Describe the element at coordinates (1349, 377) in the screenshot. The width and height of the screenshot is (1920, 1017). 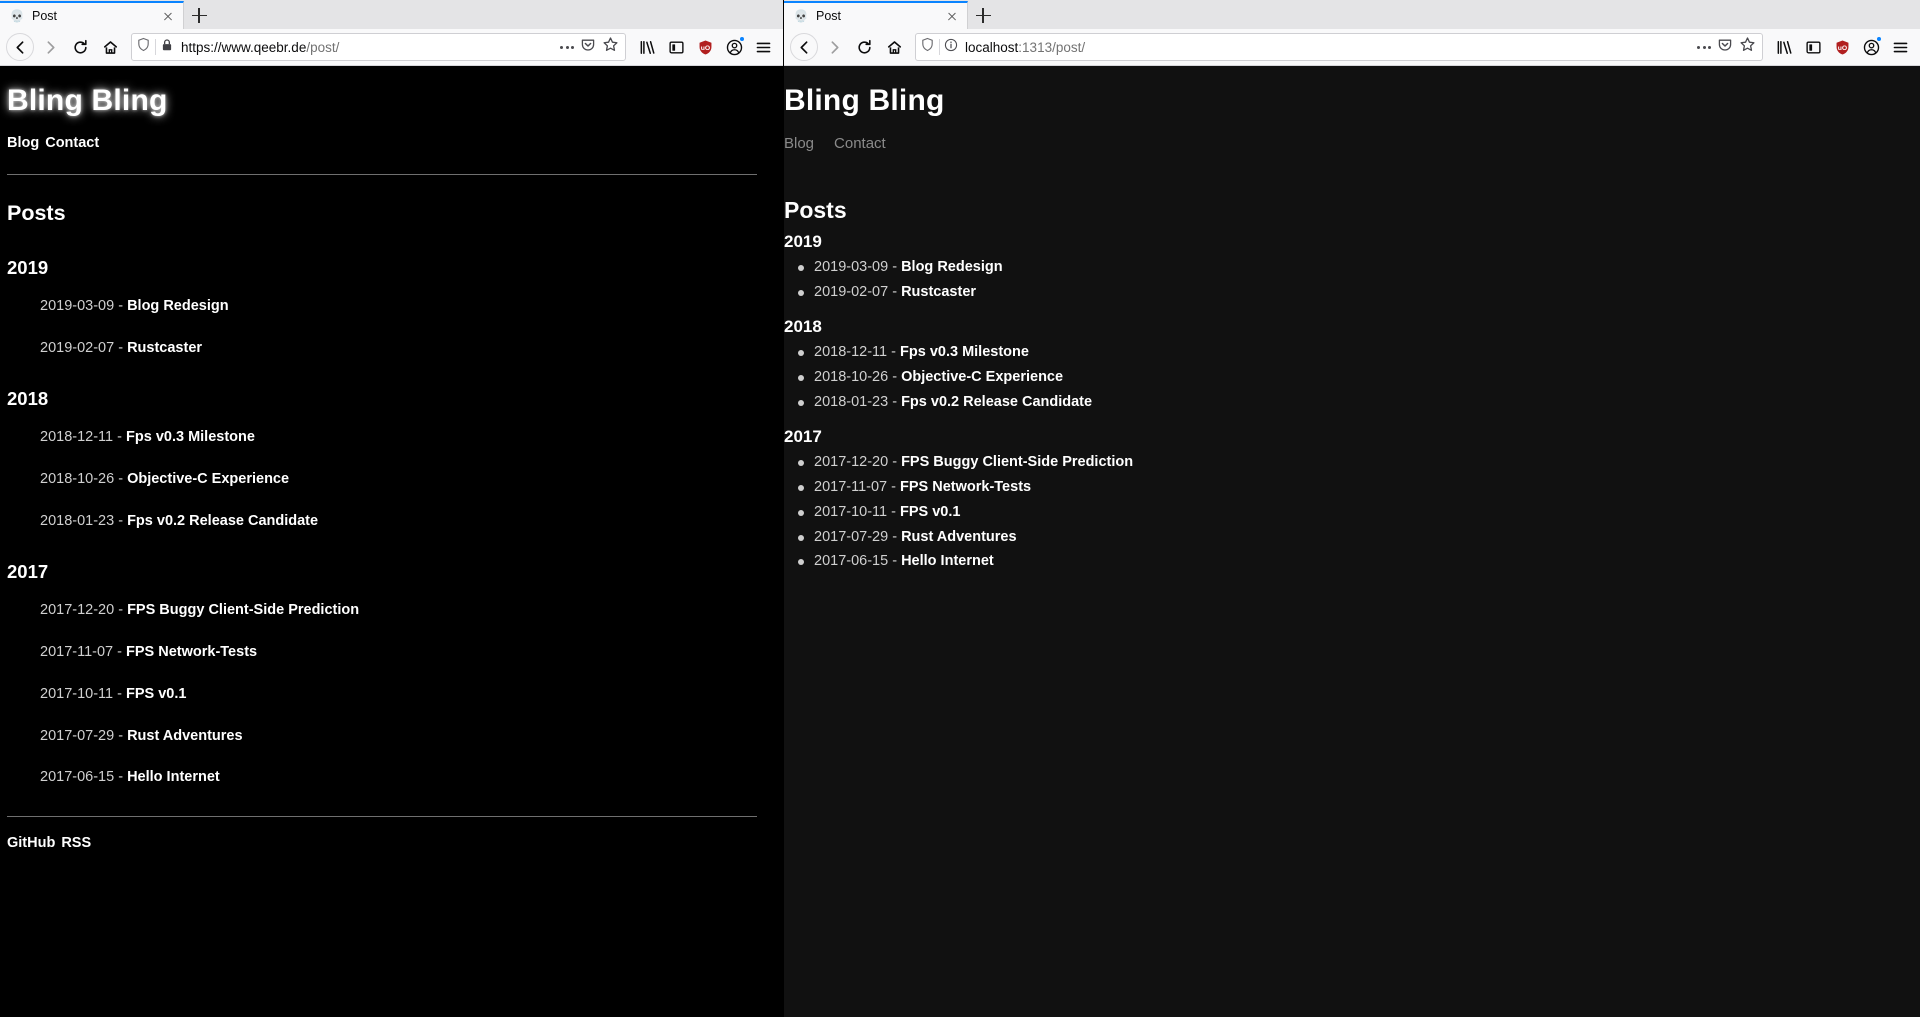
I see `post-list-item: 2018-10-26 - Objective-C Experience` at that location.